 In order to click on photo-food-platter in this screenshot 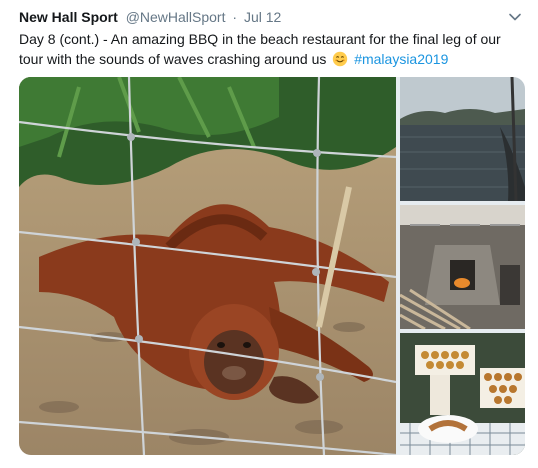, I will do `click(462, 394)`.